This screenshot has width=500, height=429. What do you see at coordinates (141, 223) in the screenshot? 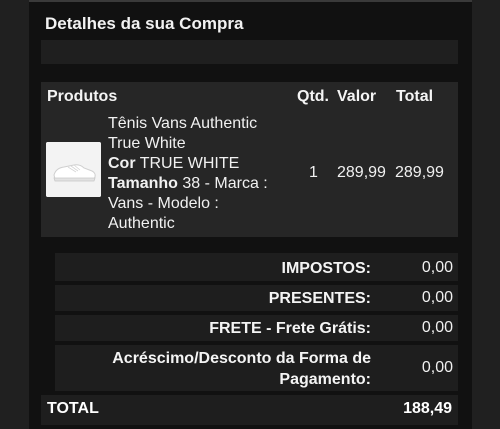
I see `product-model: Authentic` at bounding box center [141, 223].